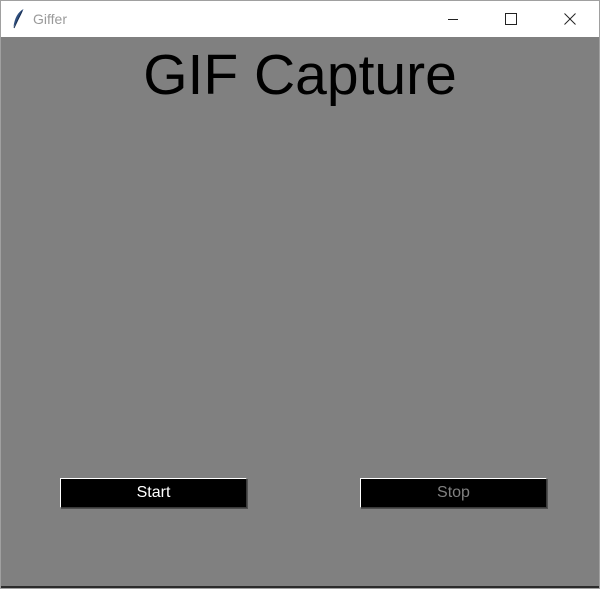  What do you see at coordinates (300, 587) in the screenshot?
I see `window-bottom-border` at bounding box center [300, 587].